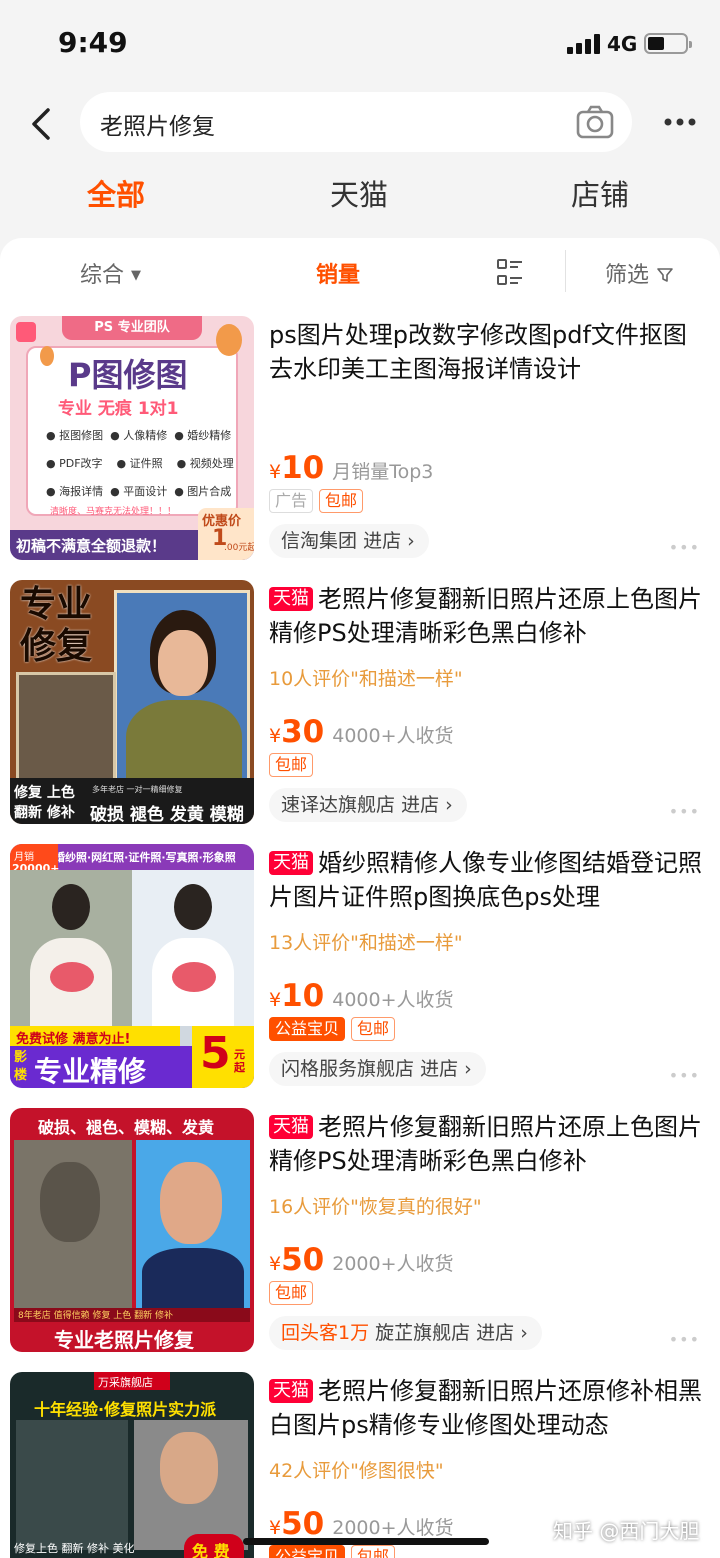 This screenshot has height=1558, width=720. What do you see at coordinates (291, 501) in the screenshot?
I see `ad-tag: 广告` at bounding box center [291, 501].